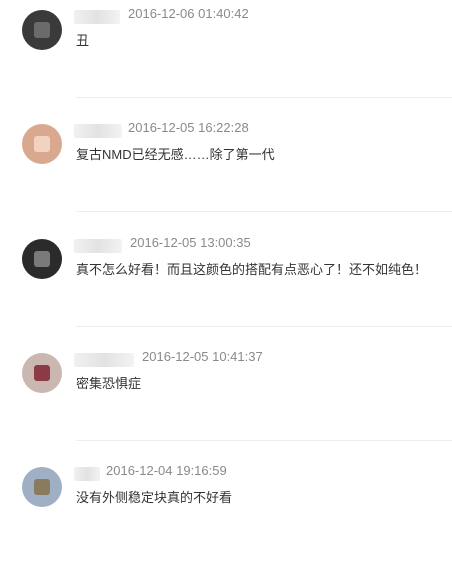  What do you see at coordinates (252, 269) in the screenshot?
I see `comment-text: 真不怎么好看！而且这颜色的搭配有点恶心了！还不如纯色！` at bounding box center [252, 269].